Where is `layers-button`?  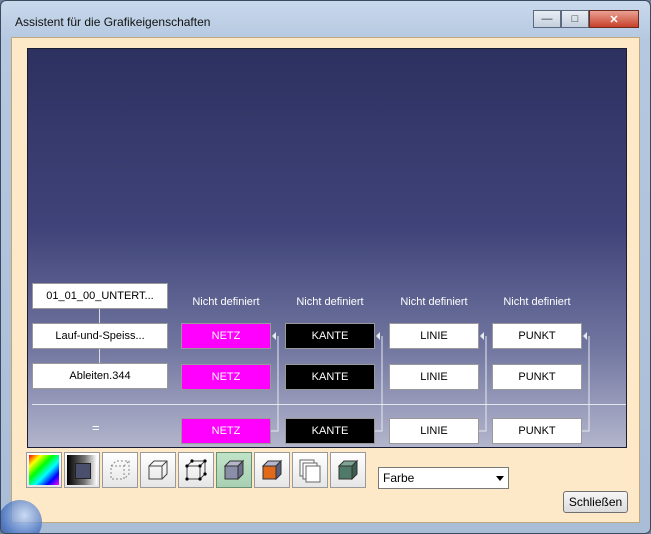
layers-button is located at coordinates (310, 470).